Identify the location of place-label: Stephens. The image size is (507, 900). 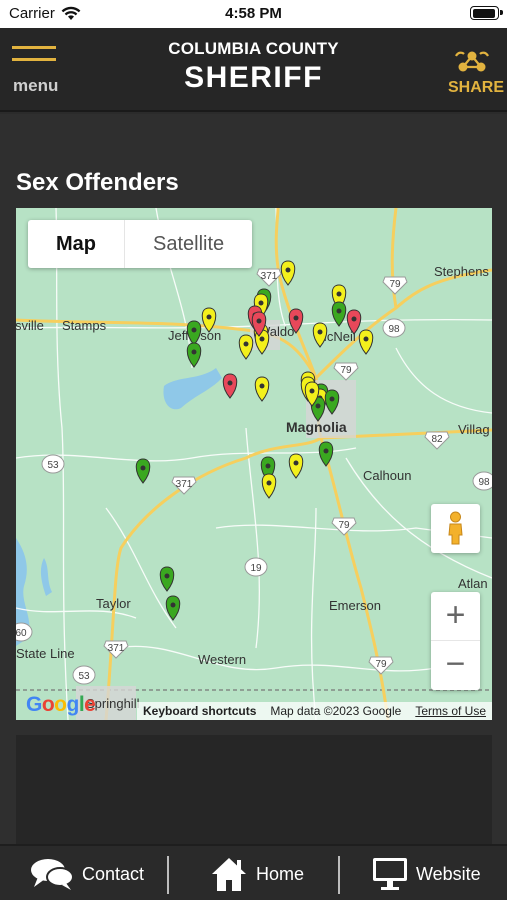
(461, 271).